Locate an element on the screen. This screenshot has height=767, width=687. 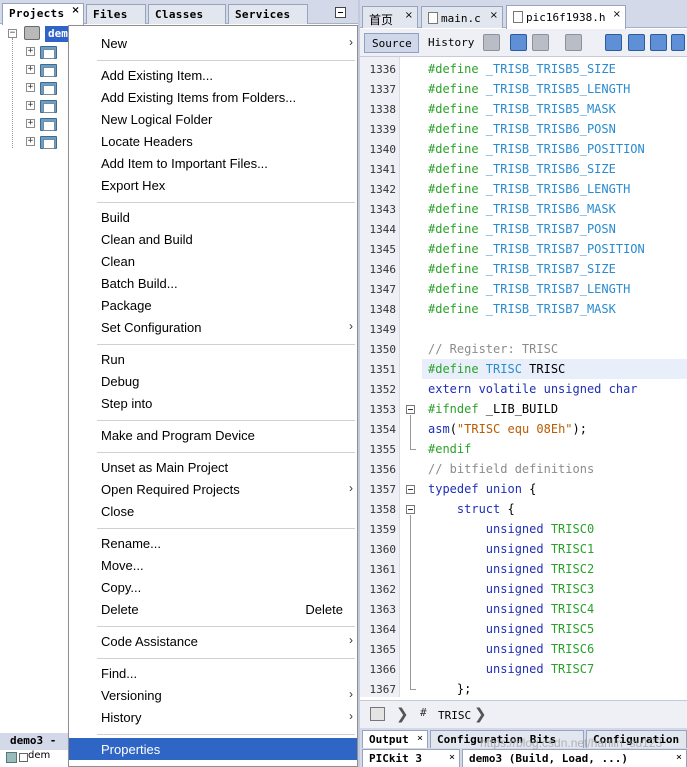
menu-item-new: New › is located at coordinates (213, 43).